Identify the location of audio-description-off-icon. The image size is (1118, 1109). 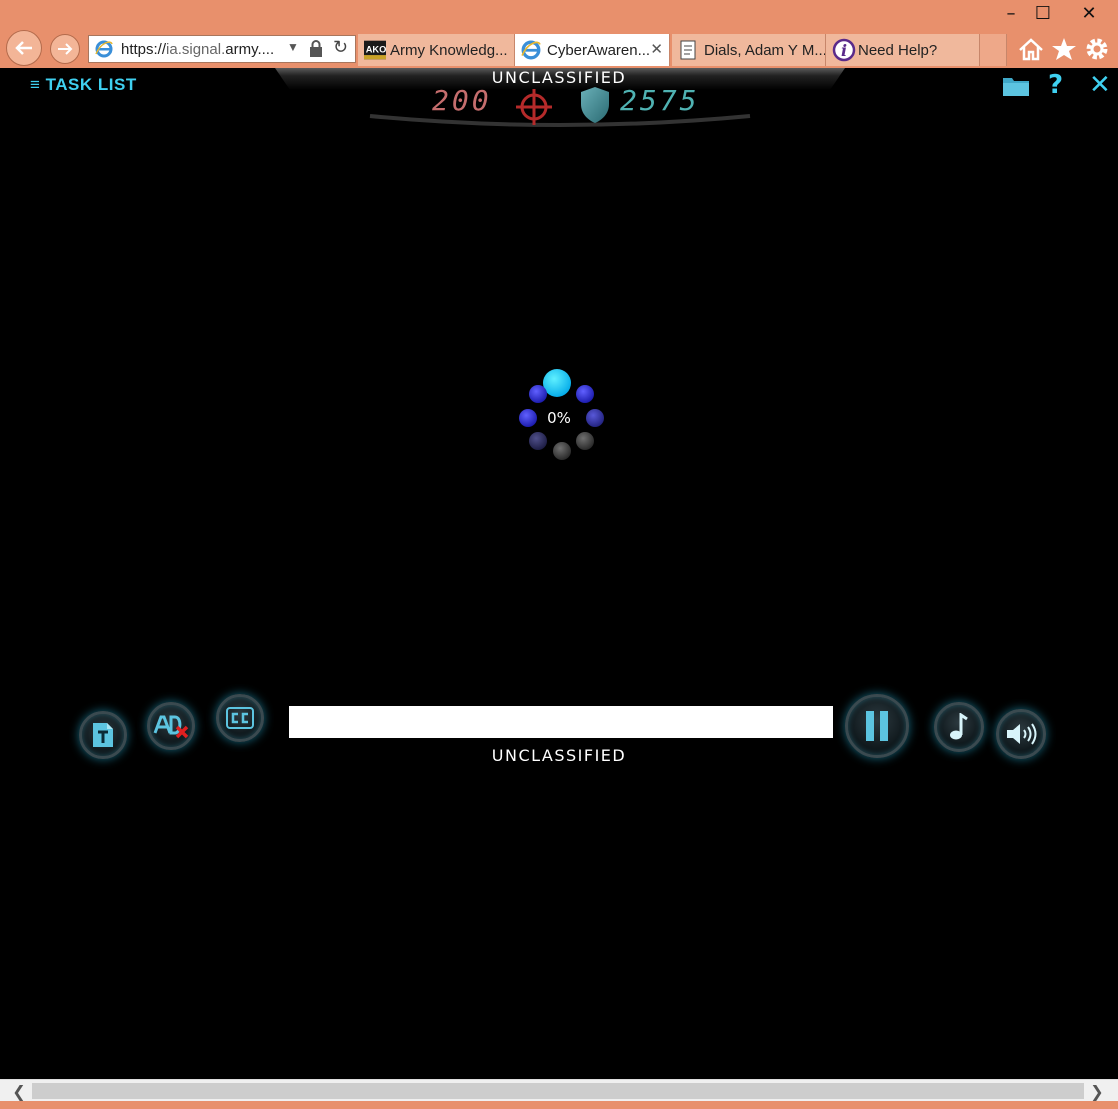
(171, 727).